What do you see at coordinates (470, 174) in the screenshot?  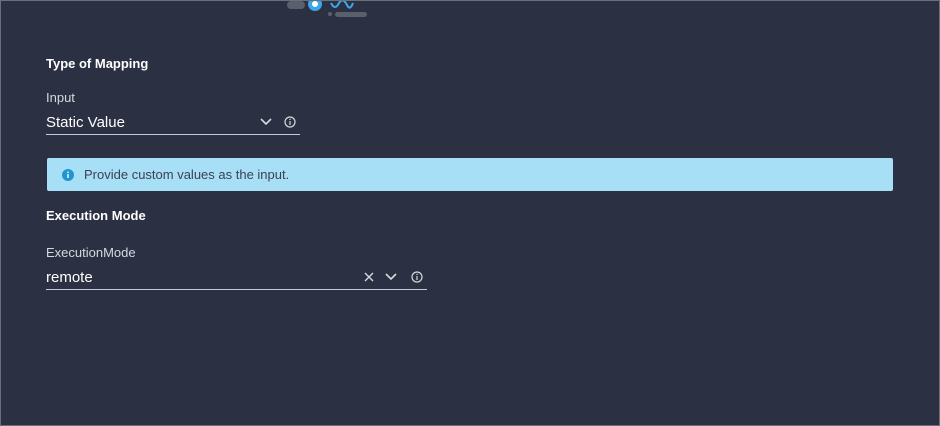 I see `info-banner: Provide custom values as the input.` at bounding box center [470, 174].